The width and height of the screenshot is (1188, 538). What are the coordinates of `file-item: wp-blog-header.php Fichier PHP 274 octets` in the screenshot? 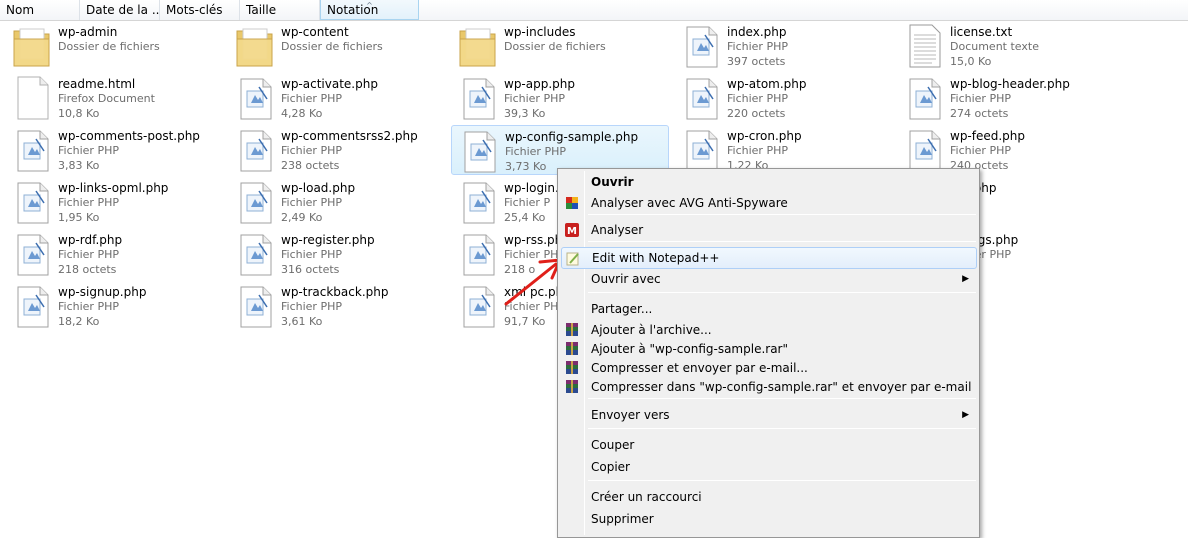 It's located at (1006, 98).